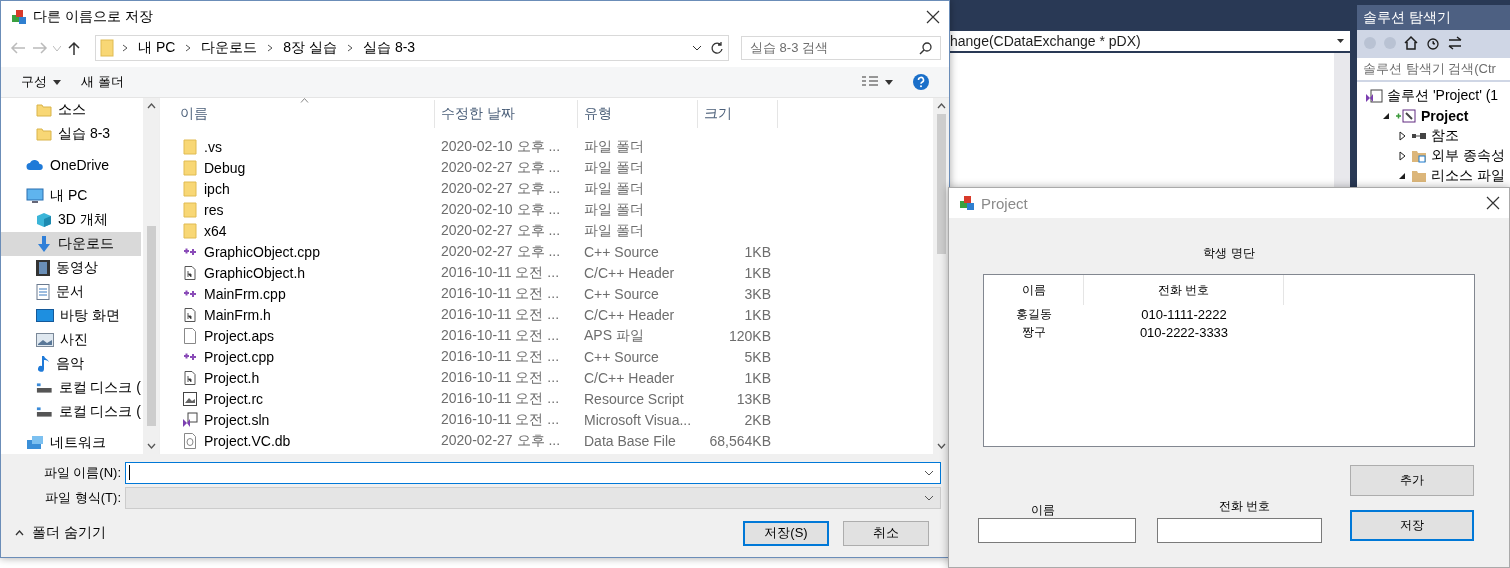 Image resolution: width=1510 pixels, height=568 pixels. Describe the element at coordinates (1150, 41) in the screenshot. I see `member-dropdown: hange(CDataExchange * pDX)` at that location.